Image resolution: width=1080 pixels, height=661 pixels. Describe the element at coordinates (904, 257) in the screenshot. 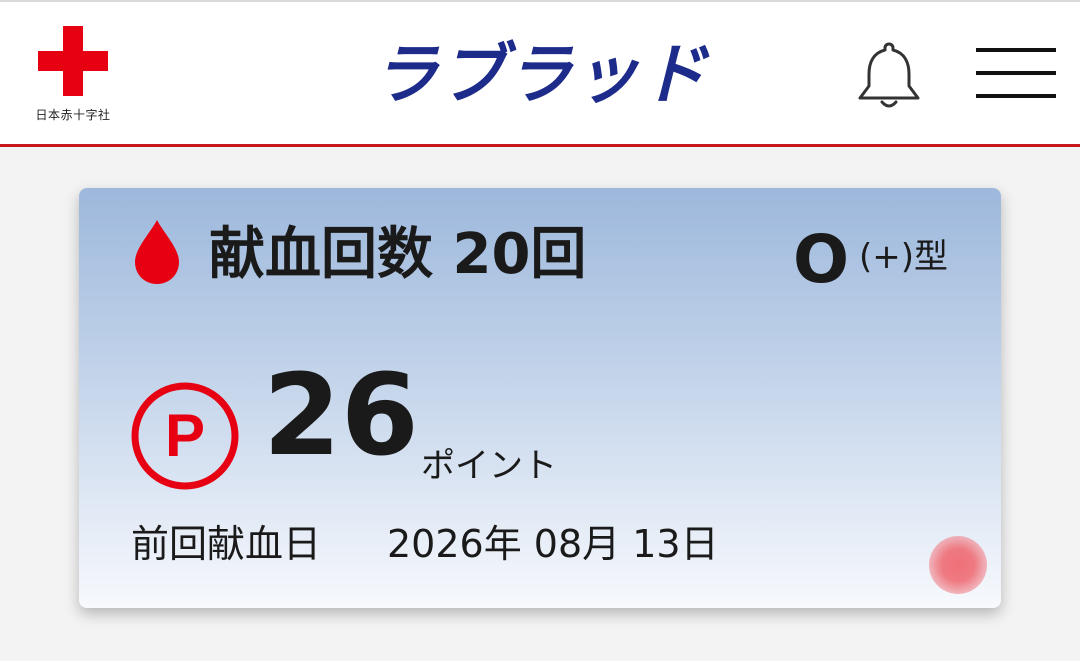

I see `blood-type-rh: (+)型` at that location.